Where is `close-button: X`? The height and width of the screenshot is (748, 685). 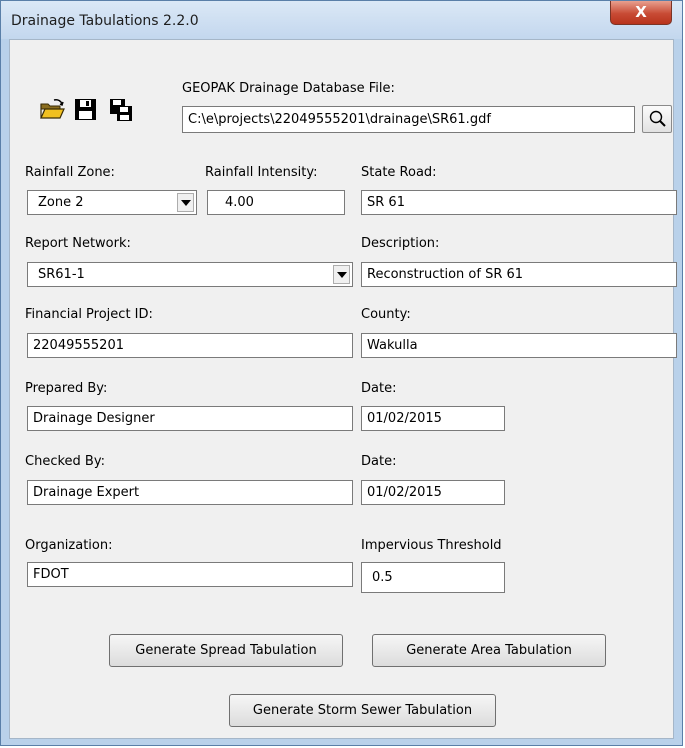 close-button: X is located at coordinates (641, 13).